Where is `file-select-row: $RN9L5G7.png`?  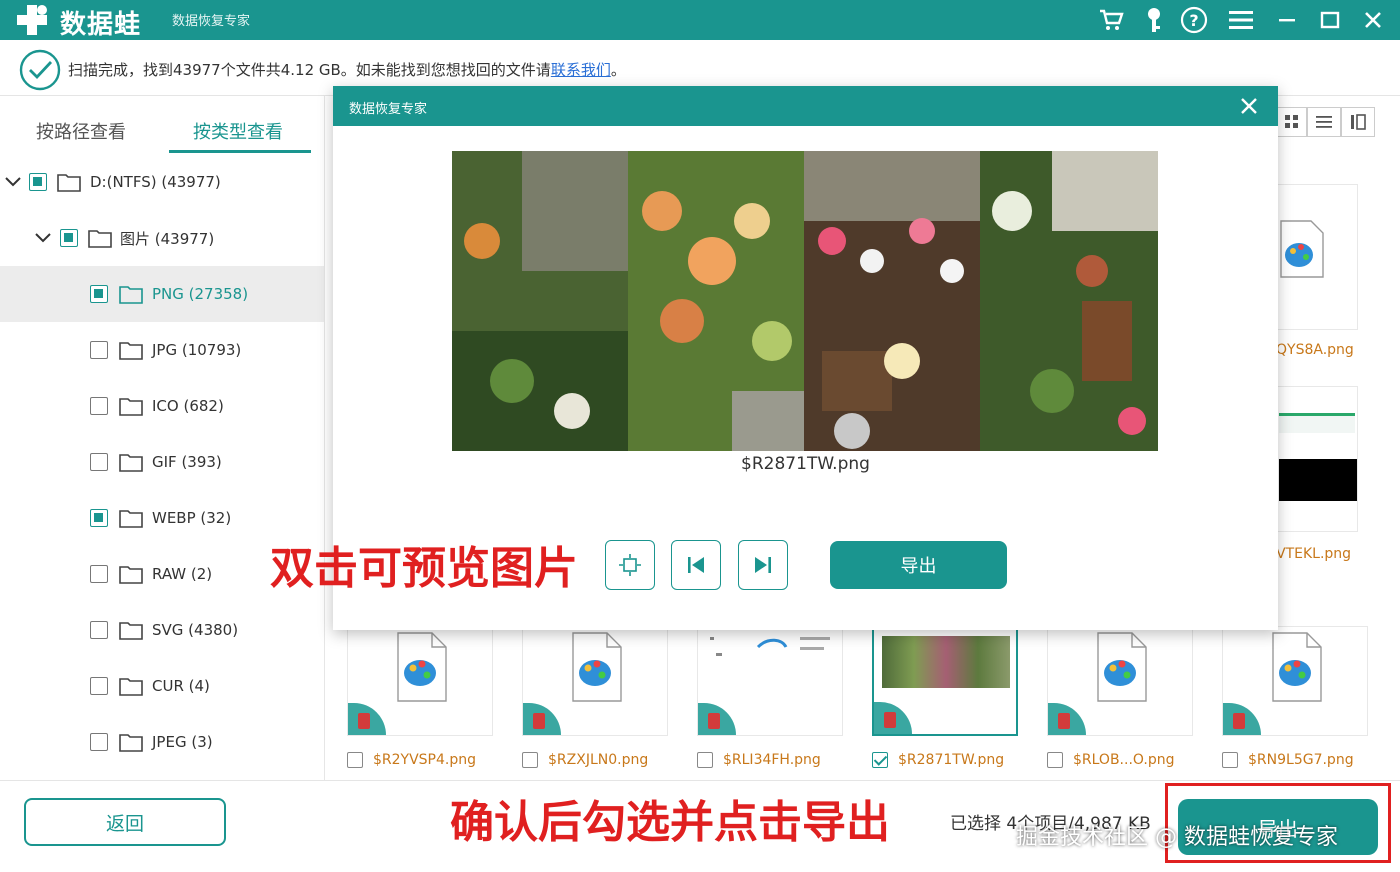
file-select-row: $RN9L5G7.png is located at coordinates (1288, 760).